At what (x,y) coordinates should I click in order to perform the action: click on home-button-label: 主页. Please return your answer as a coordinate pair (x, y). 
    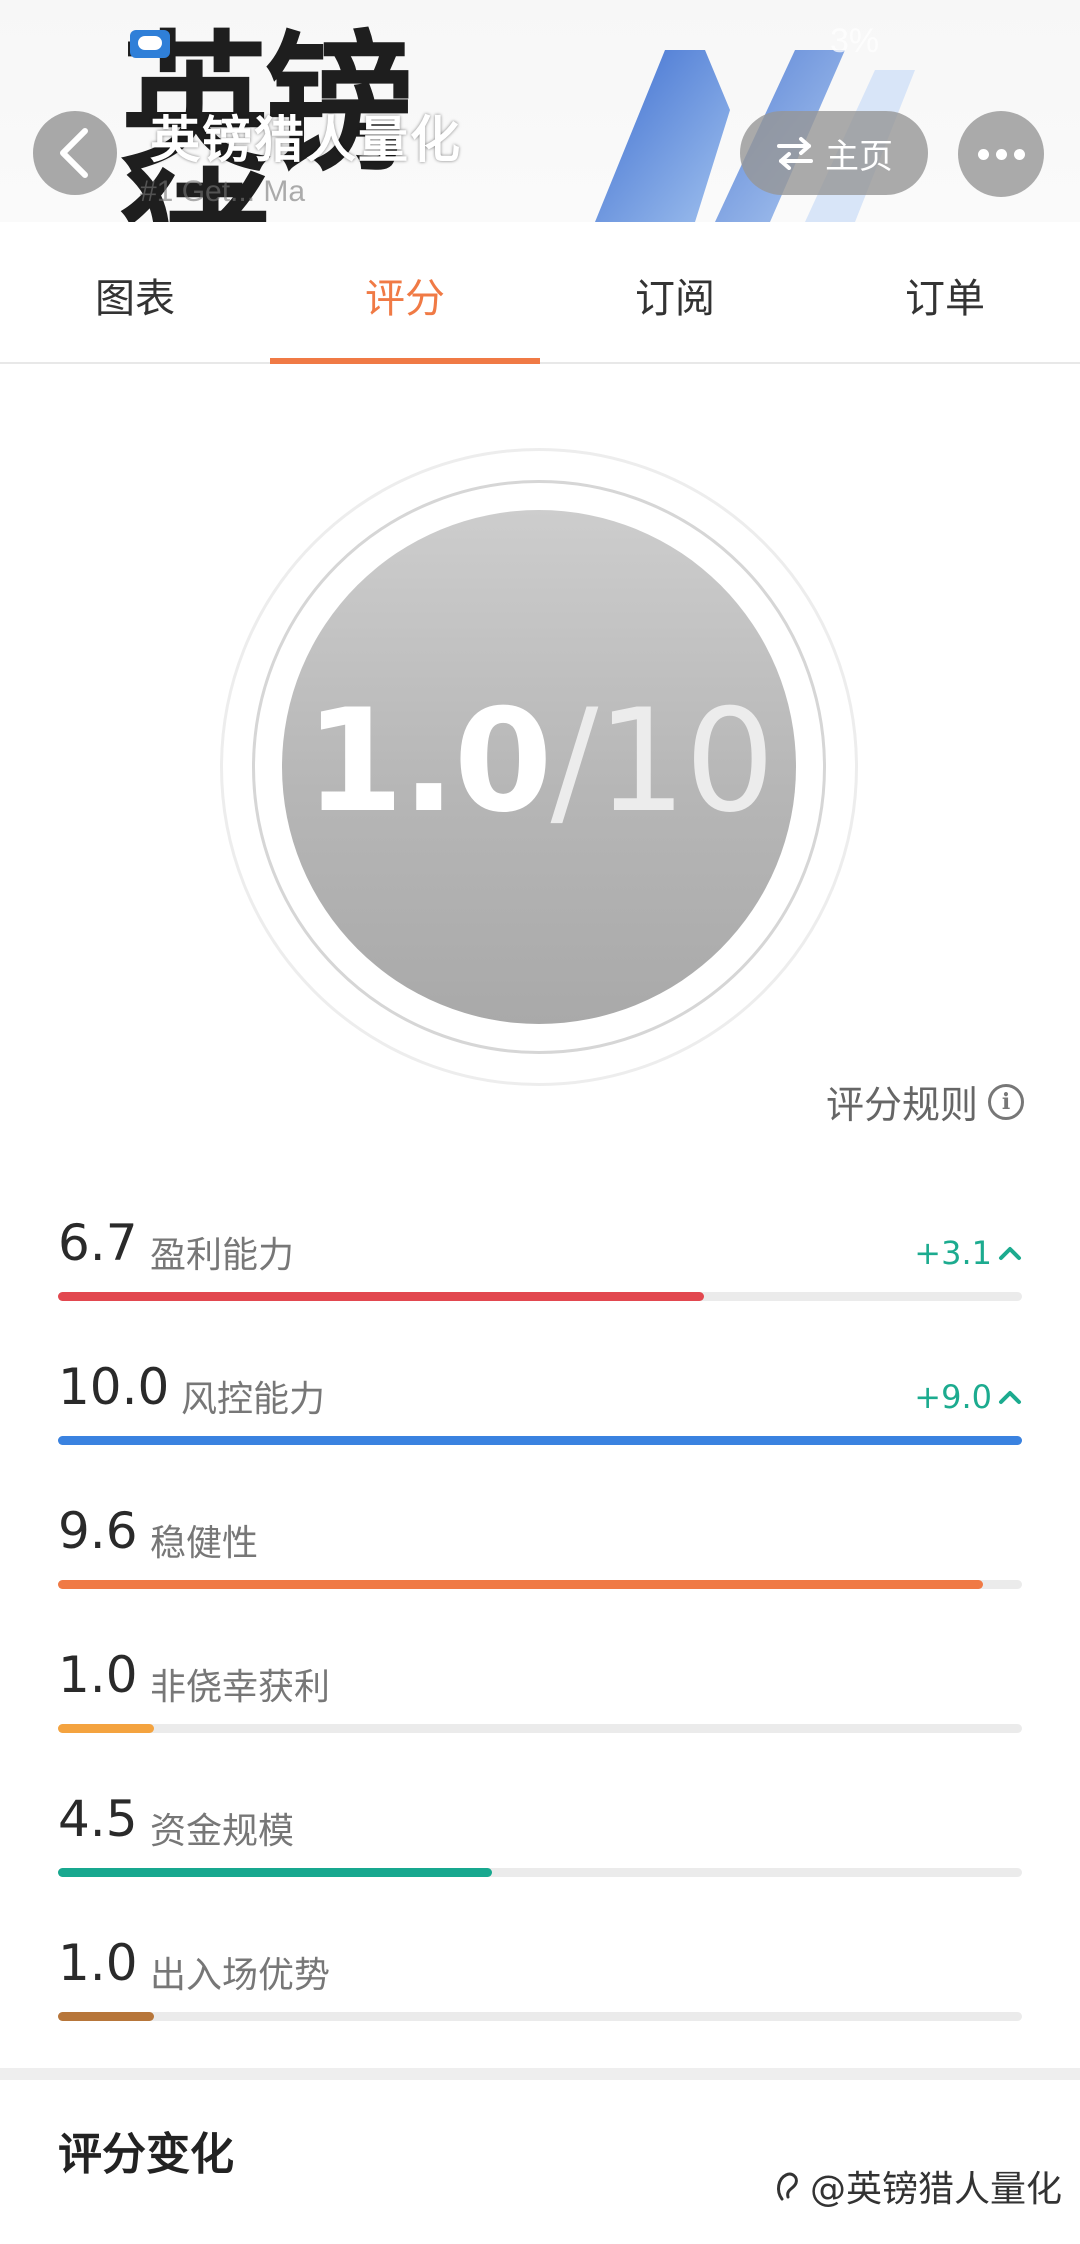
    Looking at the image, I should click on (859, 156).